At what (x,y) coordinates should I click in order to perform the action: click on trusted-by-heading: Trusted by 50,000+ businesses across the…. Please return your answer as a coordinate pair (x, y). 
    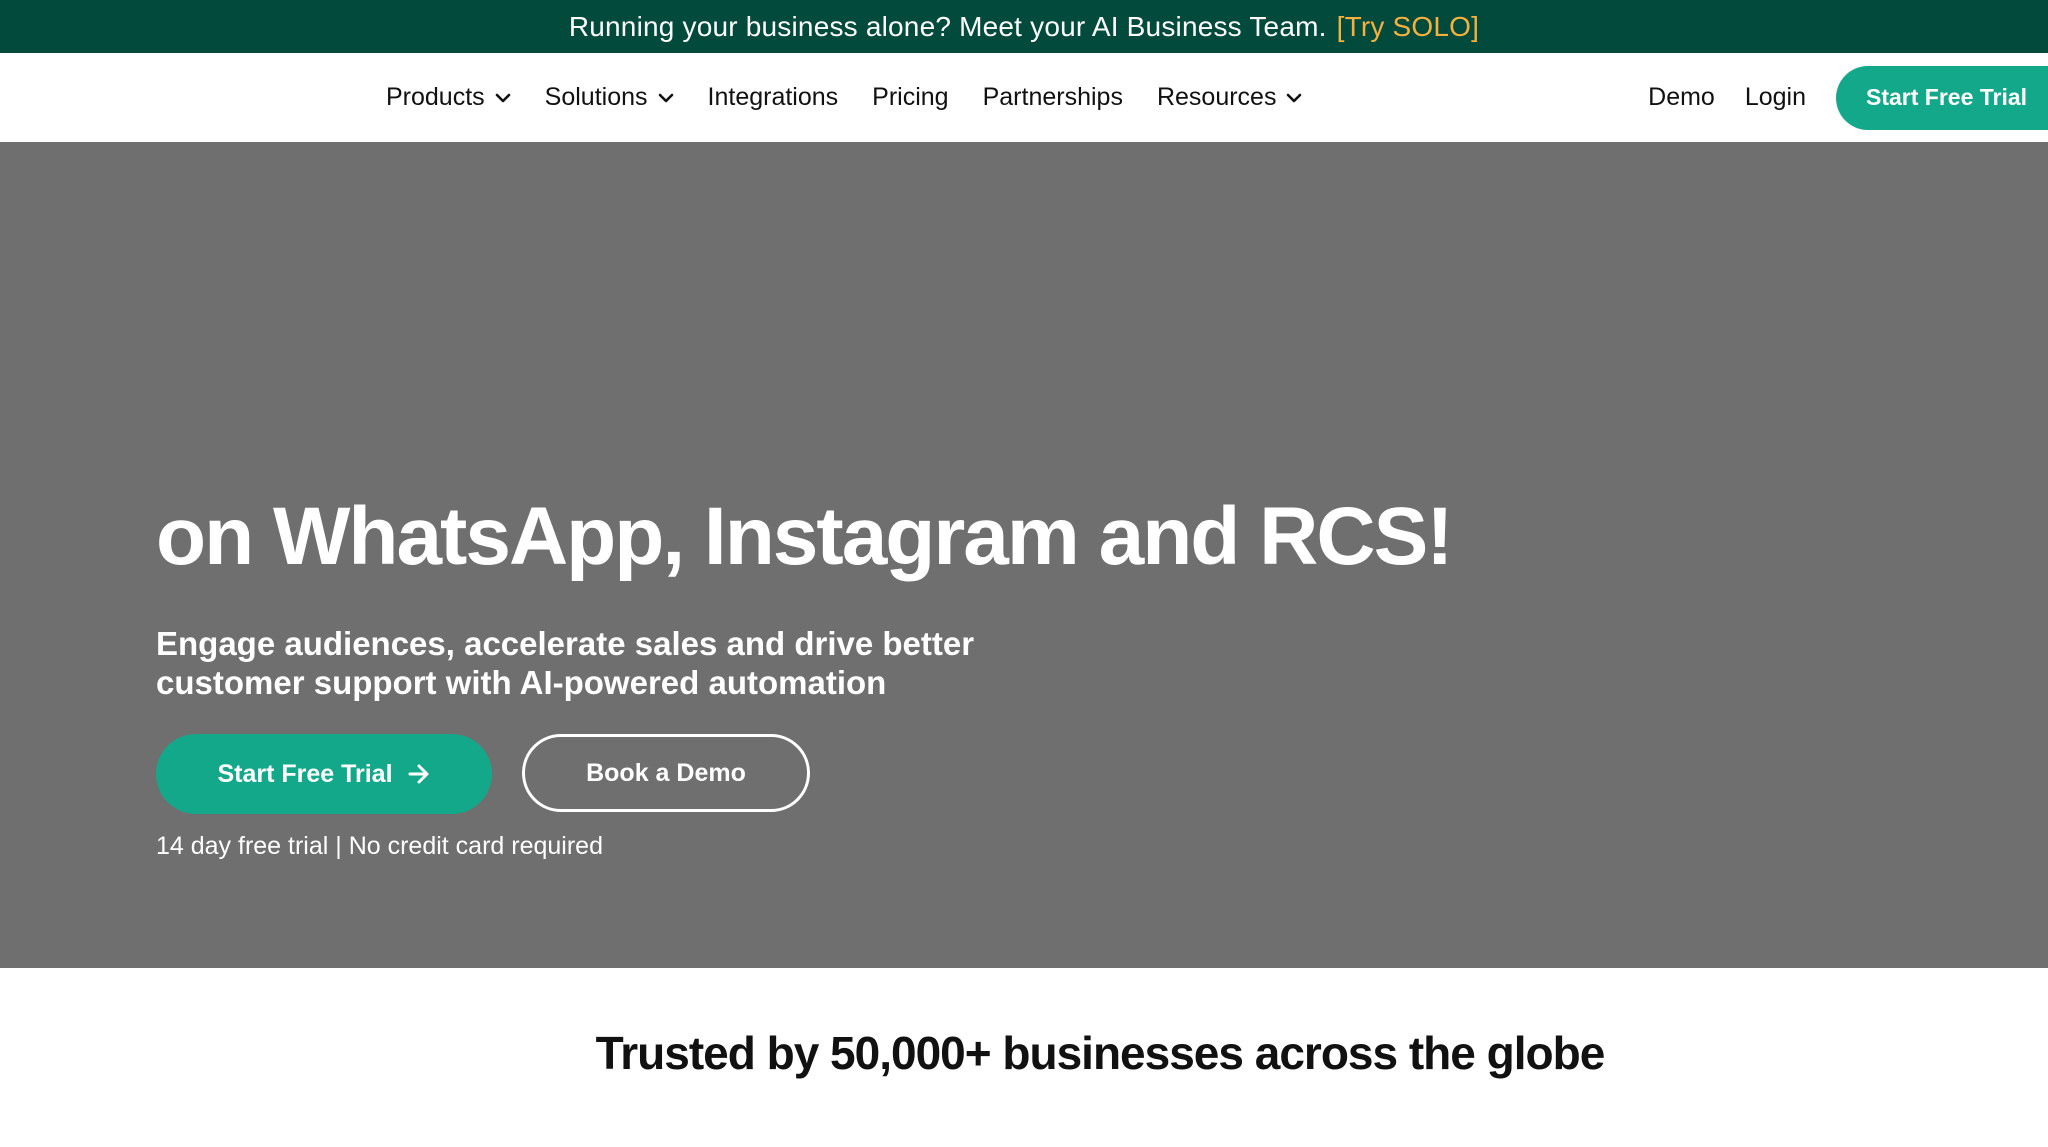
    Looking at the image, I should click on (1100, 1053).